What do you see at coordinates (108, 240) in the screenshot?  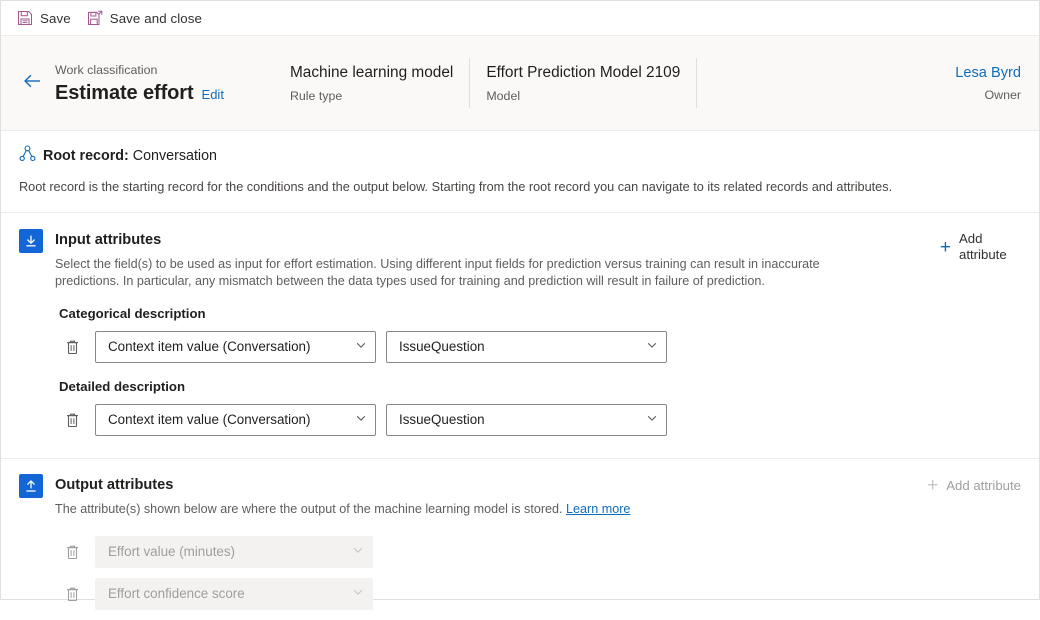 I see `input-section-title: Input attributes` at bounding box center [108, 240].